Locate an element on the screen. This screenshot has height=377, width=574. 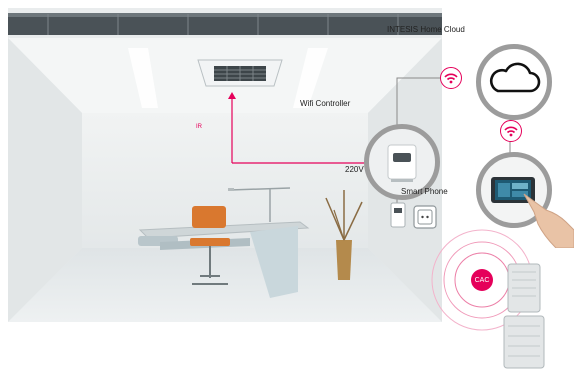
smart-phone-label: Smart Phone is located at coordinates (424, 191).